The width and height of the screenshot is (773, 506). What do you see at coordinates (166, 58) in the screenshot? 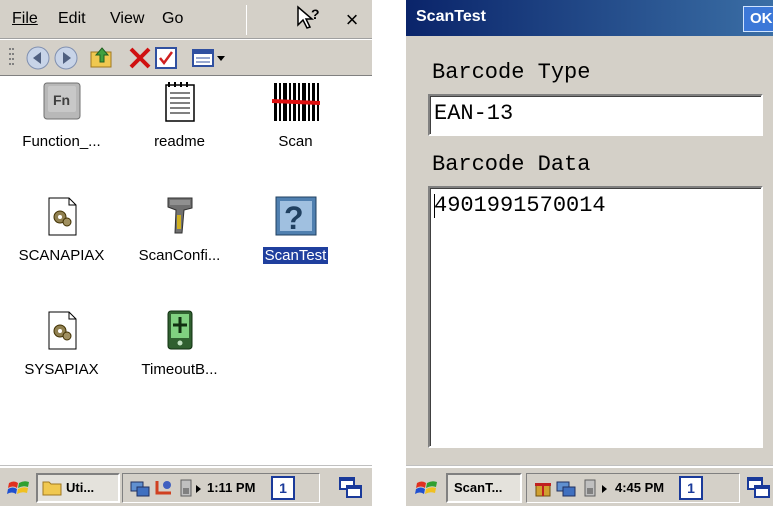
I see `properties-icon` at bounding box center [166, 58].